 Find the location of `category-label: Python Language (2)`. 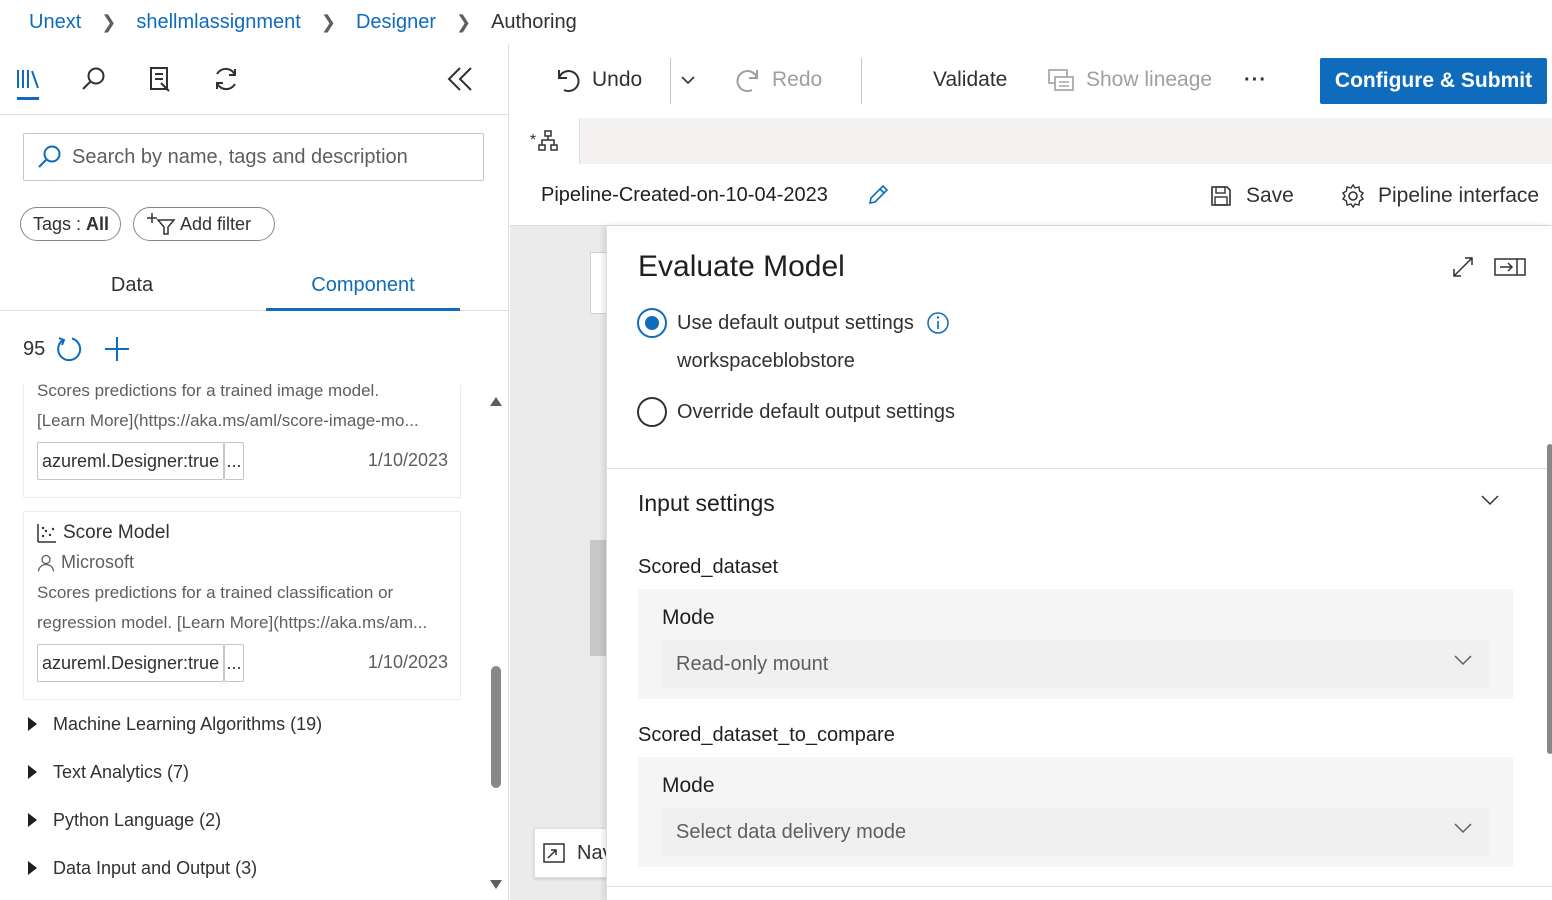

category-label: Python Language (2) is located at coordinates (137, 819).